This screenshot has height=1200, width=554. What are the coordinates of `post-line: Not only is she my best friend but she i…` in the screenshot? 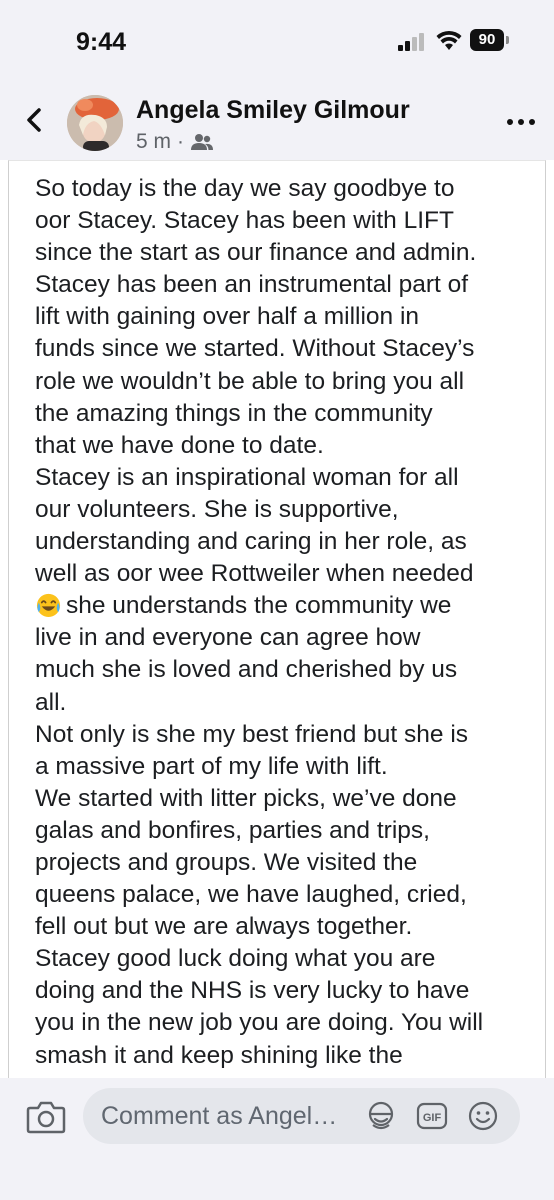 It's located at (285, 735).